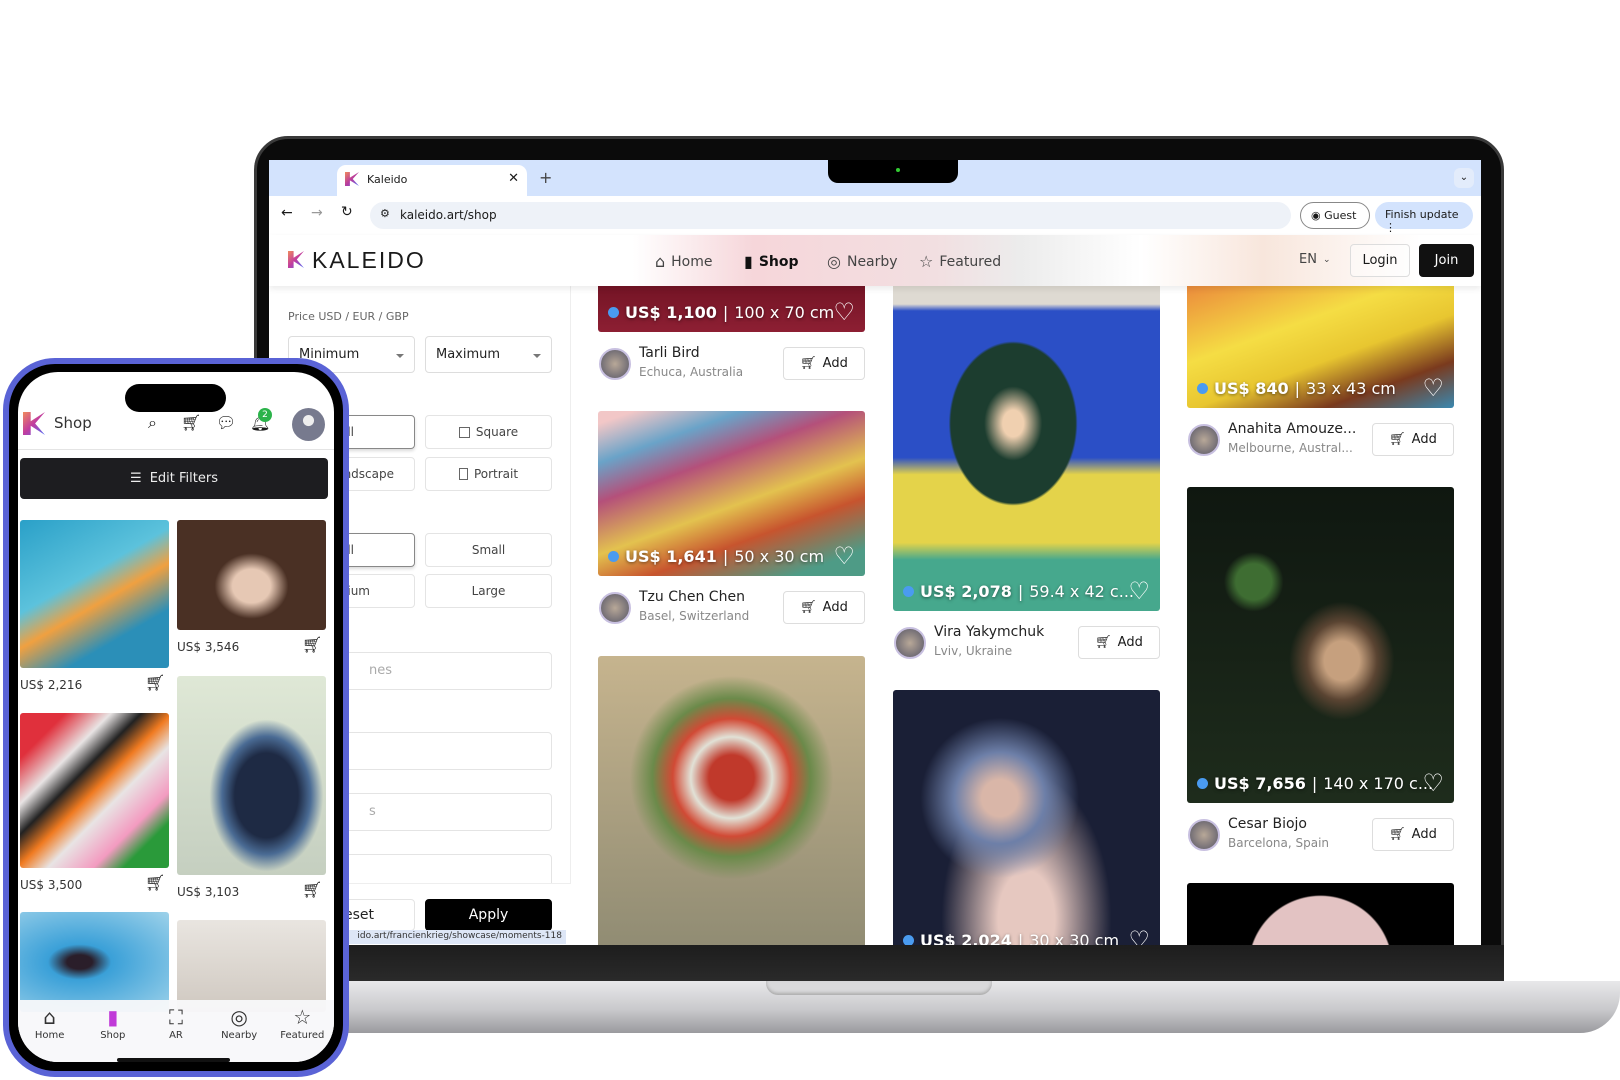 Image resolution: width=1620 pixels, height=1080 pixels. Describe the element at coordinates (1464, 178) in the screenshot. I see `tab-search-chevron-icon: ⌄` at that location.